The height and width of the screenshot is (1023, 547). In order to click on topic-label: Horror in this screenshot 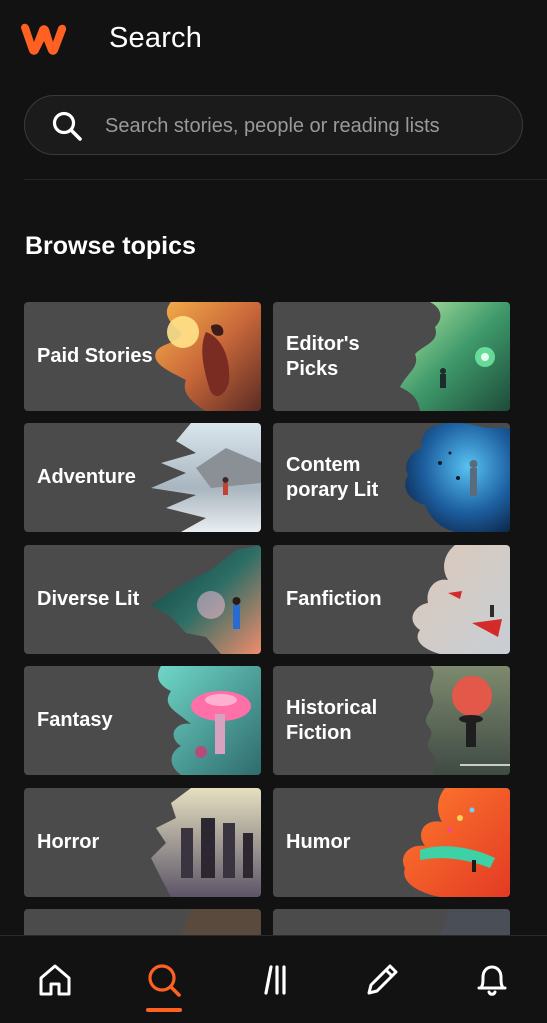, I will do `click(68, 842)`.